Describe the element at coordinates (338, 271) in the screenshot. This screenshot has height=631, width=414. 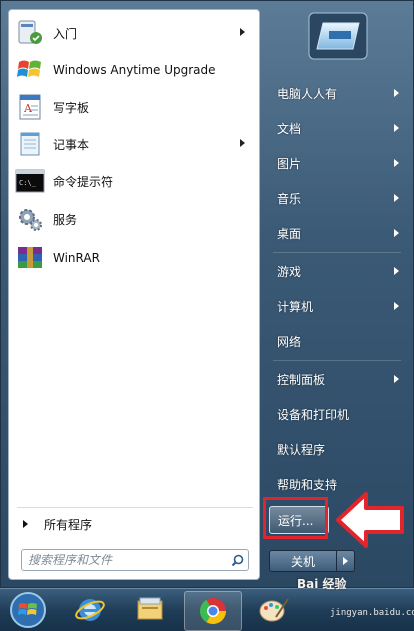
I see `place-games: 游戏` at that location.